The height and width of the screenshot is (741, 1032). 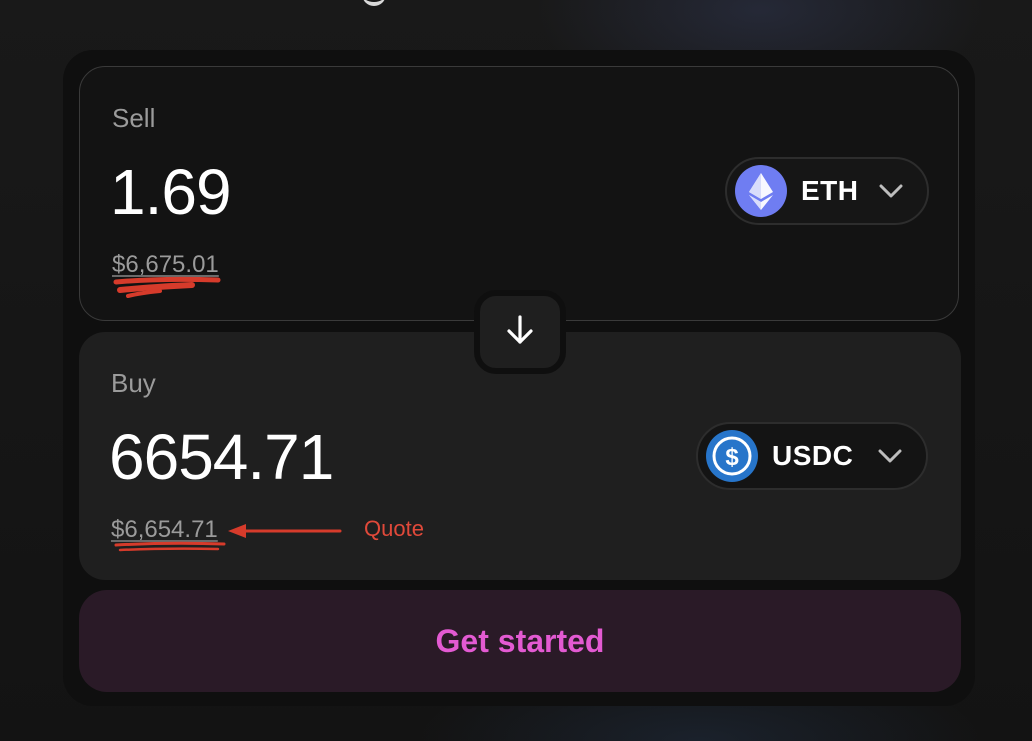 I want to click on get-started-button: Get started, so click(x=520, y=641).